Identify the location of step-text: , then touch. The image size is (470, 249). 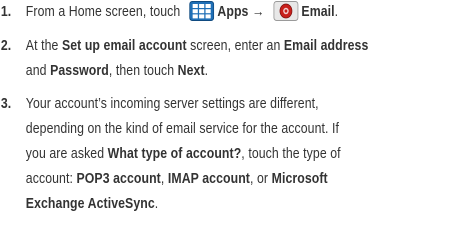
(143, 71).